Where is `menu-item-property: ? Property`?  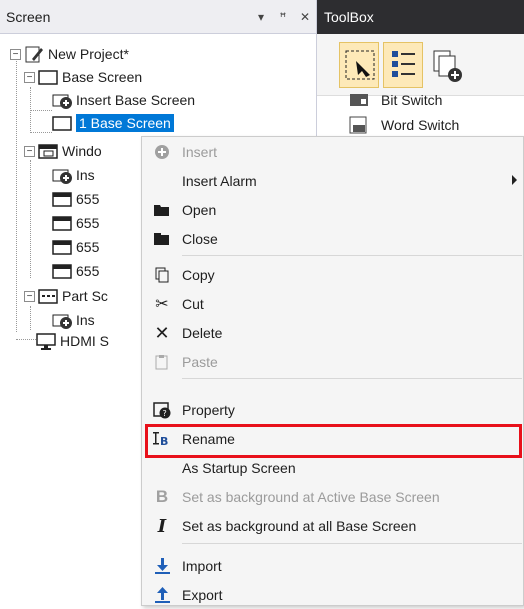 menu-item-property: ? Property is located at coordinates (332, 410).